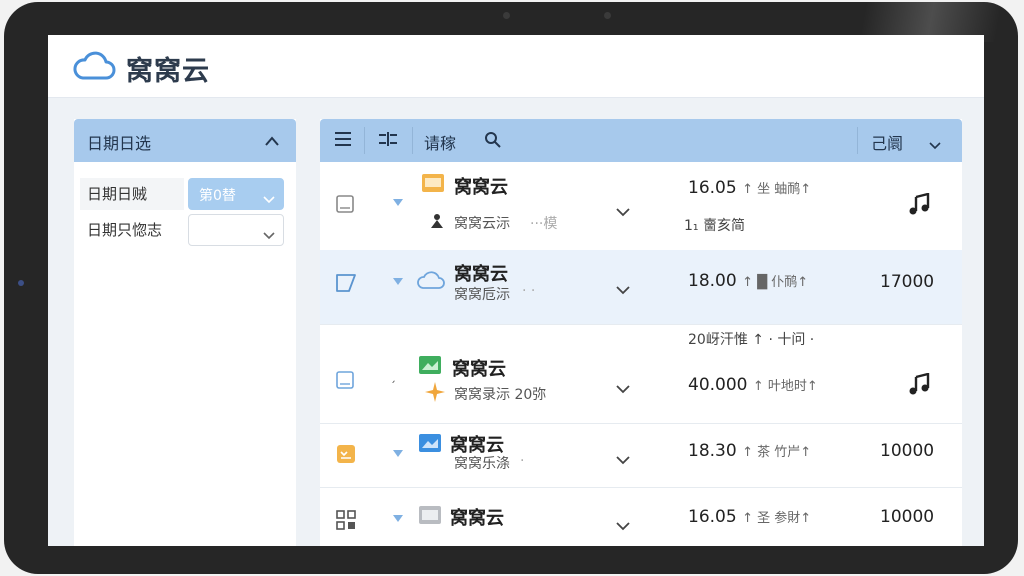 This screenshot has width=1024, height=576. What do you see at coordinates (94, 68) in the screenshot?
I see `cloud-logo-icon` at bounding box center [94, 68].